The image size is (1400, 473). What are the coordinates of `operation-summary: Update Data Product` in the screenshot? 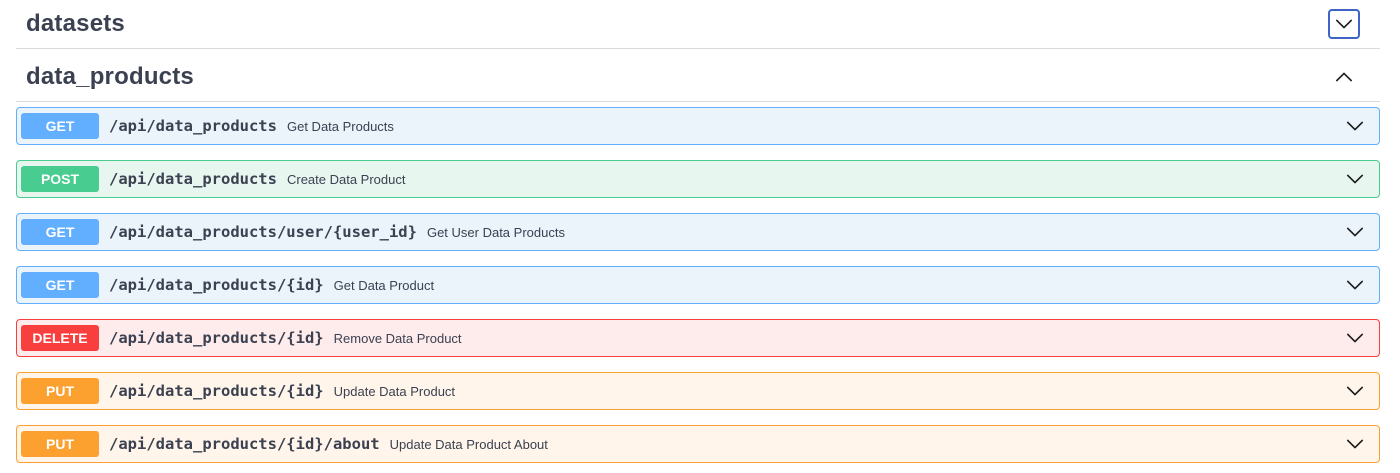 It's located at (394, 391).